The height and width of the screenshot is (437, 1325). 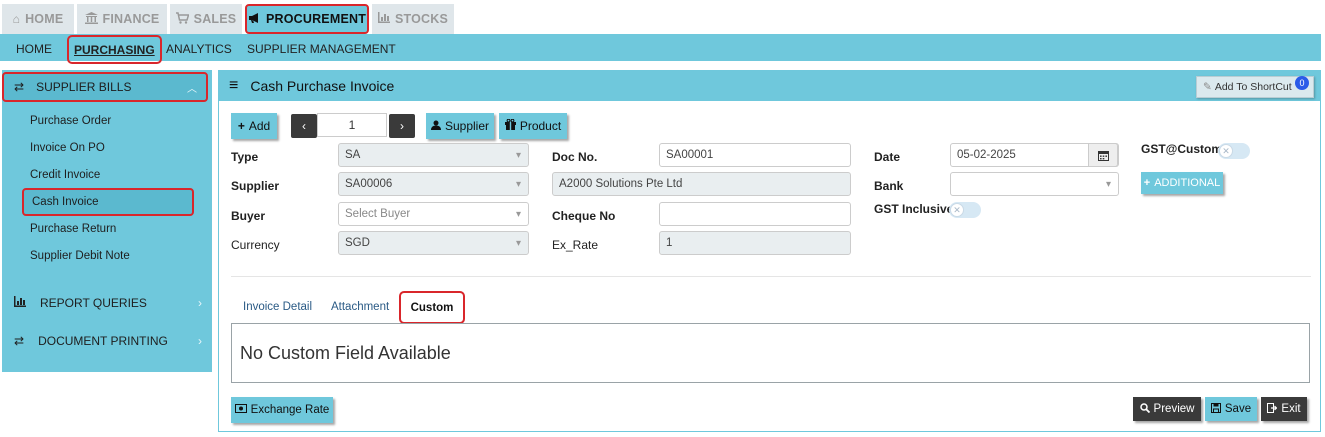 I want to click on sidebar-group-document-printing: ⇄ DOCUMENT PRINTING ›, so click(x=107, y=341).